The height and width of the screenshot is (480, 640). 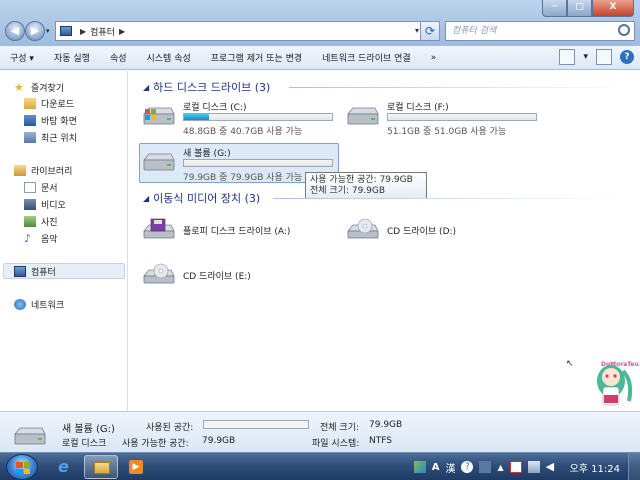 What do you see at coordinates (241, 118) in the screenshot?
I see `drive-c: 로컬 디스크 (C:) 48.8GB 중 40.7GB 사용 가능` at bounding box center [241, 118].